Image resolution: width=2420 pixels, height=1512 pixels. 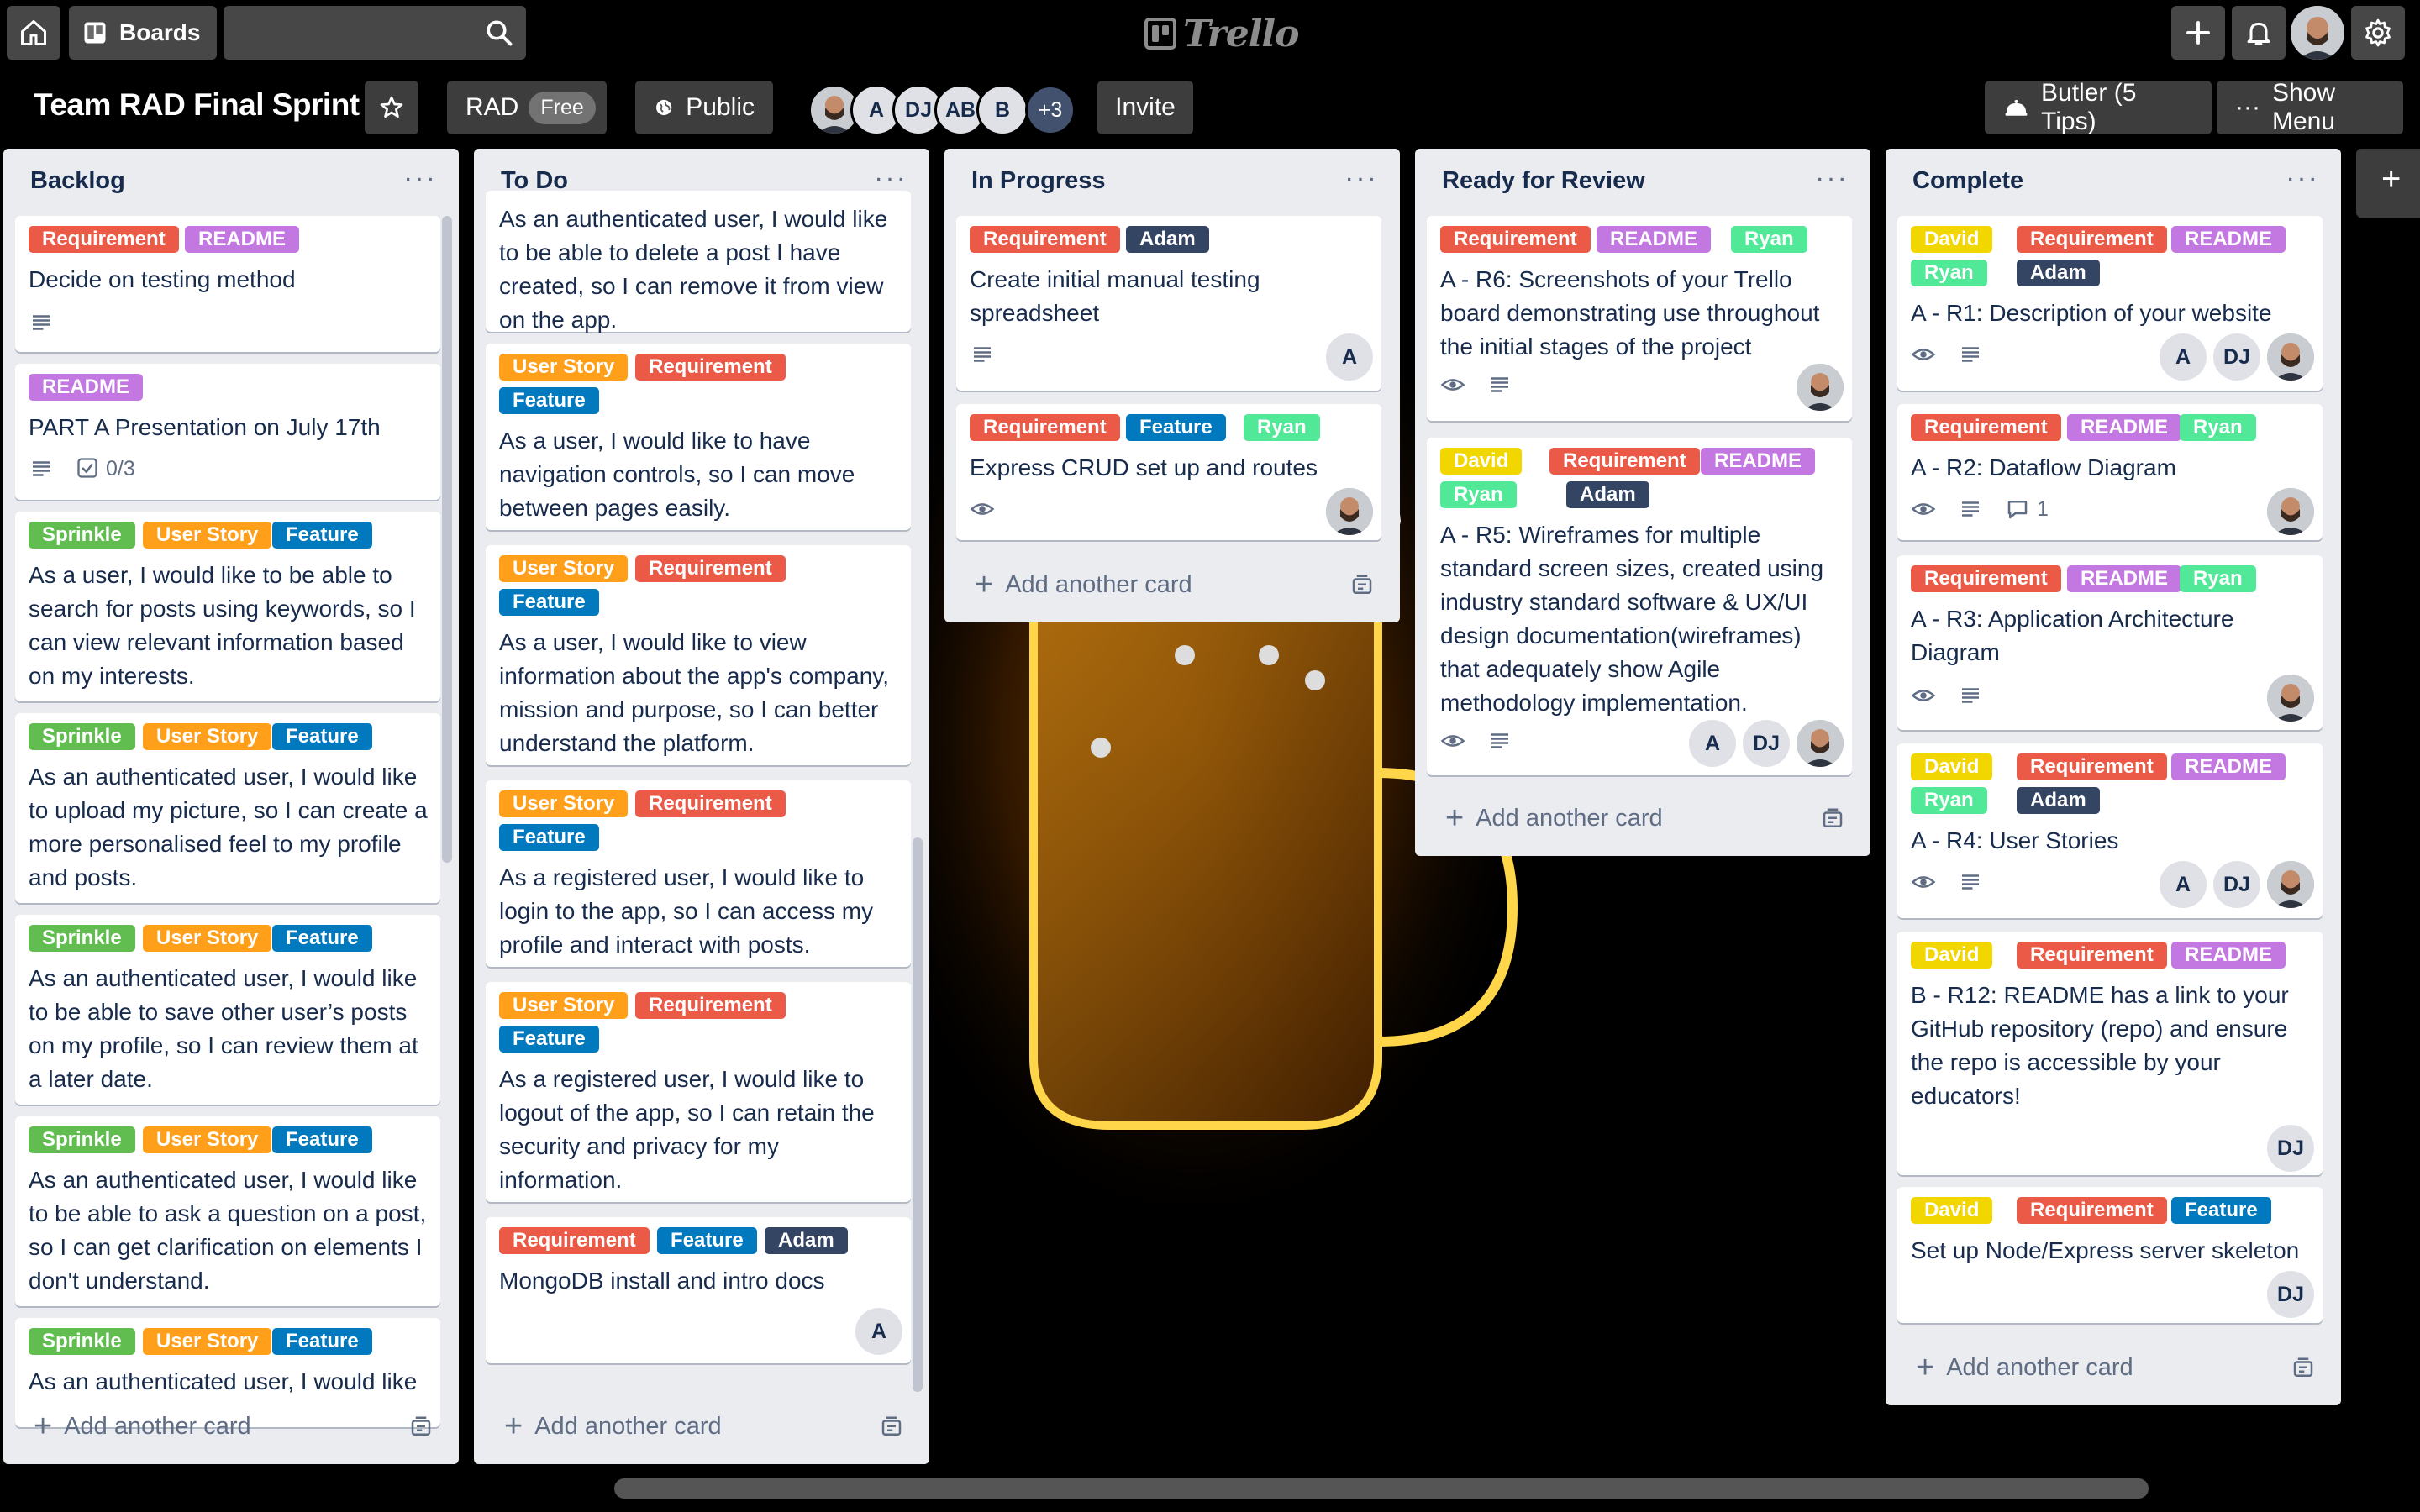 What do you see at coordinates (1050, 110) in the screenshot?
I see `more-members-button: +3` at bounding box center [1050, 110].